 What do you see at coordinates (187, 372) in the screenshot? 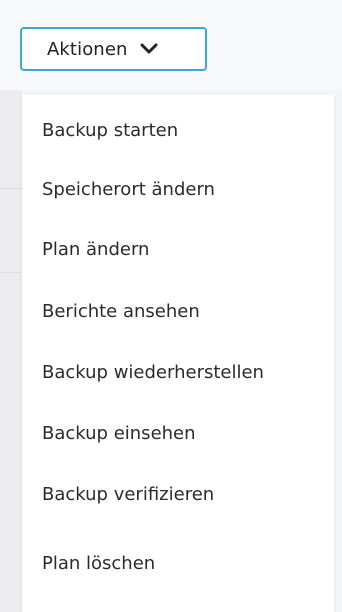
I see `menu-item-restore-backup: Backup wiederherstellen` at bounding box center [187, 372].